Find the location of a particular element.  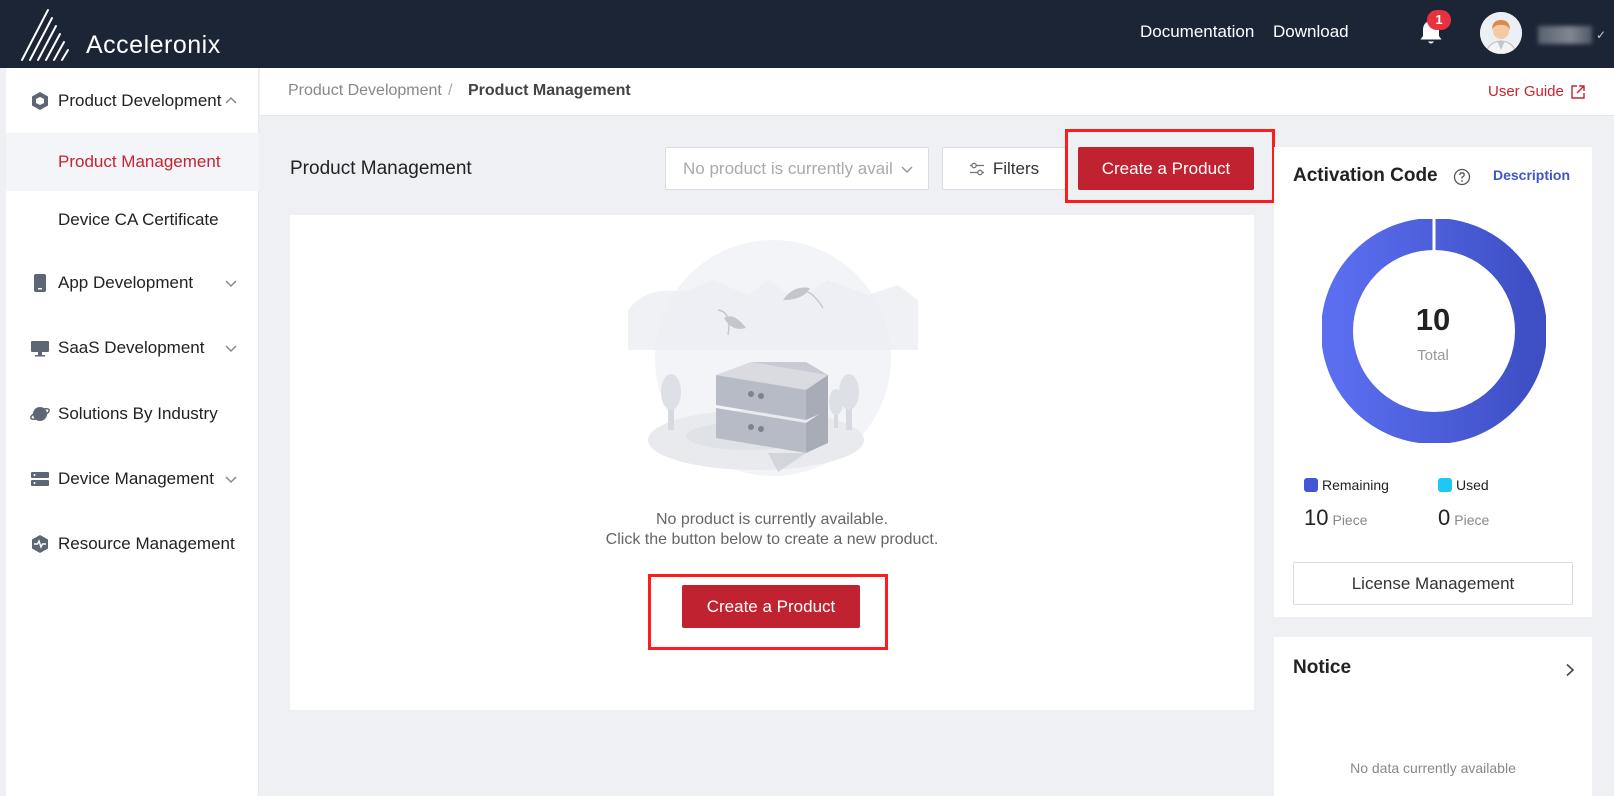

sidebar-item-solutions-by-industry: Solutions By Industry is located at coordinates (132, 414).